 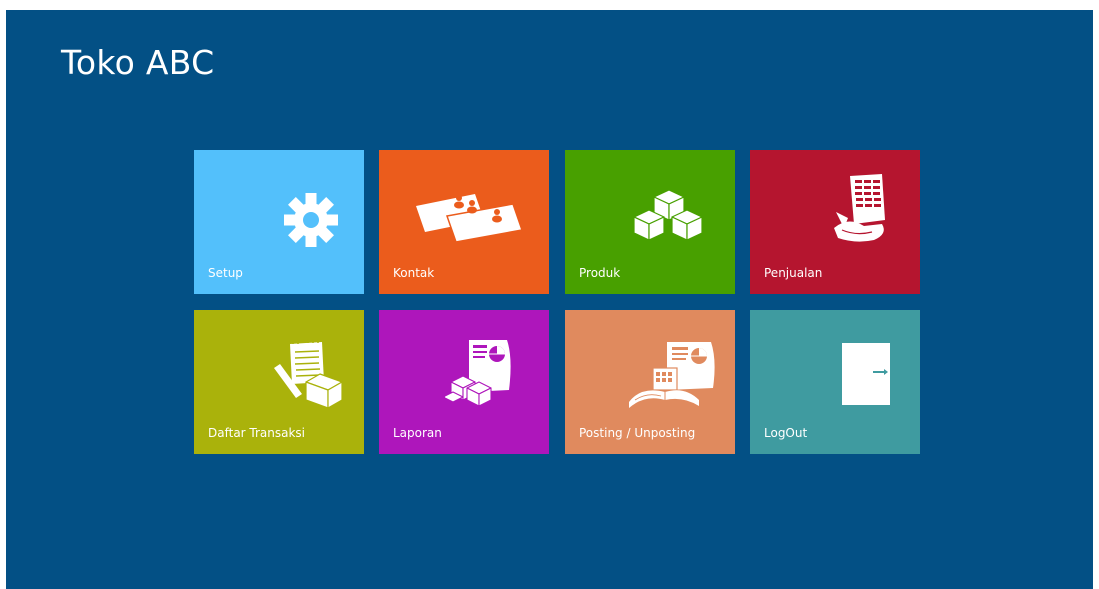 What do you see at coordinates (672, 375) in the screenshot?
I see `posting-calculator-icon` at bounding box center [672, 375].